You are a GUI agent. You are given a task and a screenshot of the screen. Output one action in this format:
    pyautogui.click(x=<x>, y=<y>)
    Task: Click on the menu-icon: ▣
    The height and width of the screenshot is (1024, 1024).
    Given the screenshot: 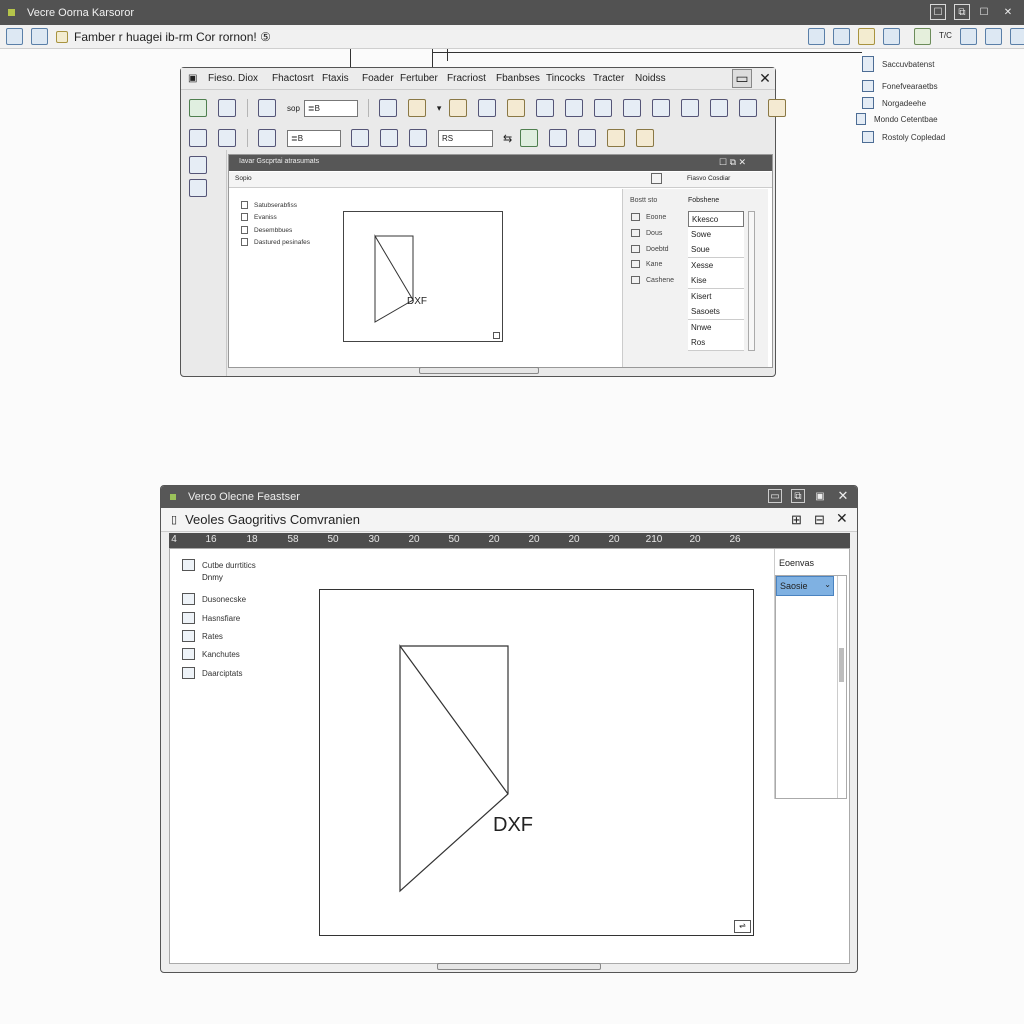 What is the action you would take?
    pyautogui.click(x=192, y=78)
    